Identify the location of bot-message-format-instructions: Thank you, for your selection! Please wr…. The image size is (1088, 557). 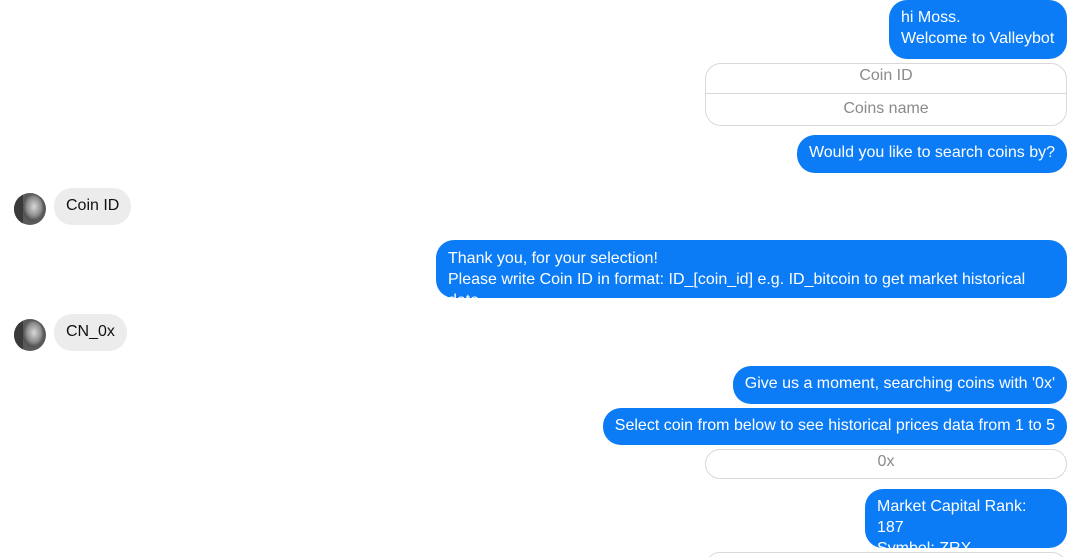
(751, 274).